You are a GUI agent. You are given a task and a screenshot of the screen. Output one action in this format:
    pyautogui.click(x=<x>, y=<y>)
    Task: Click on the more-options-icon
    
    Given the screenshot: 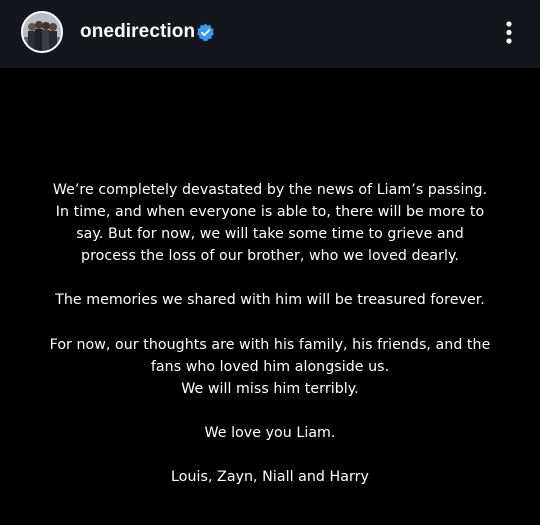 What is the action you would take?
    pyautogui.click(x=509, y=33)
    